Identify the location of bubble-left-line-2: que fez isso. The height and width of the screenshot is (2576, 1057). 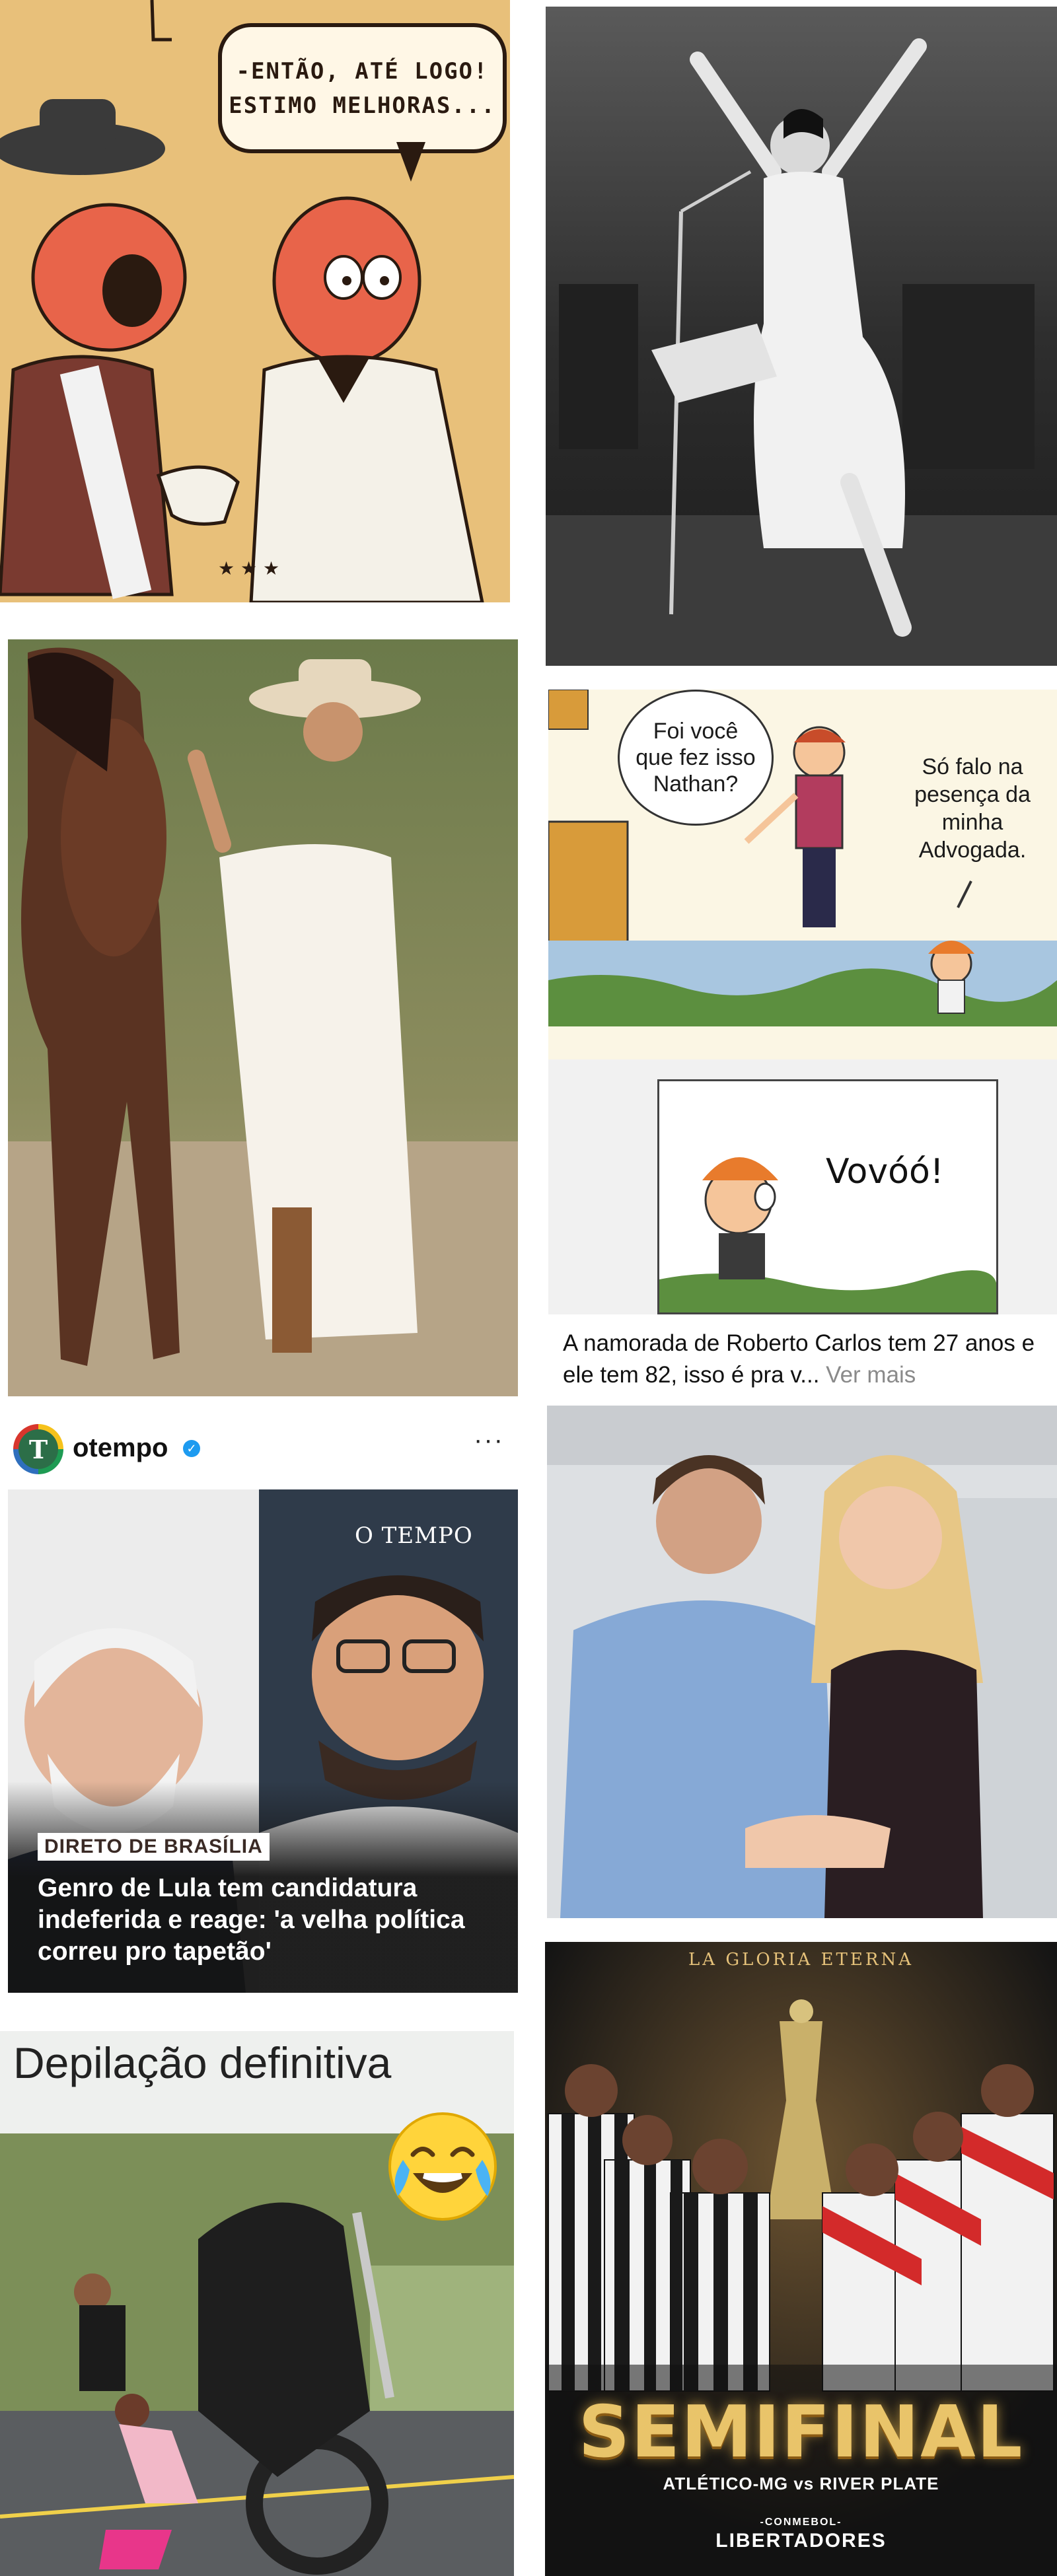
(696, 757).